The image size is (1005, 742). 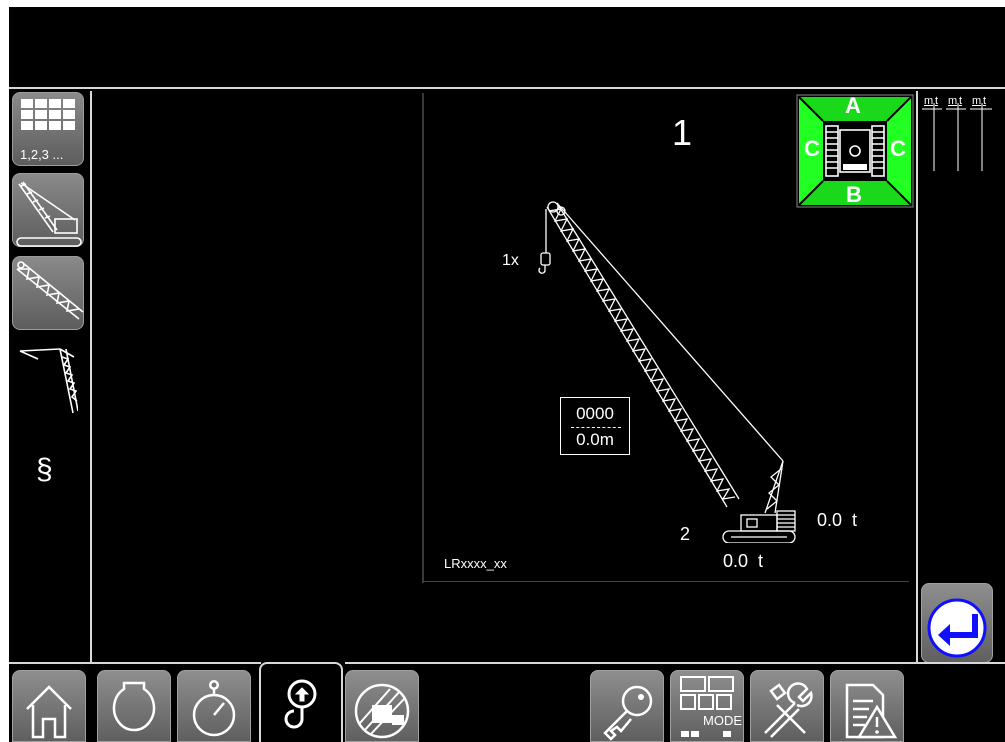 What do you see at coordinates (44, 470) in the screenshot?
I see `paragraph-symbol: §` at bounding box center [44, 470].